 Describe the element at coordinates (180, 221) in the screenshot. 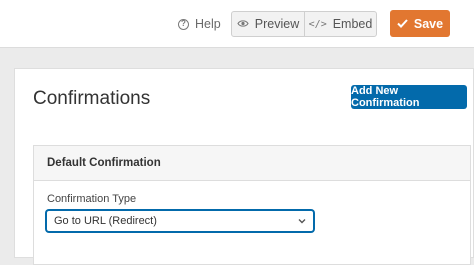

I see `confirmation-type-select: Go to URL (Redirect)` at that location.